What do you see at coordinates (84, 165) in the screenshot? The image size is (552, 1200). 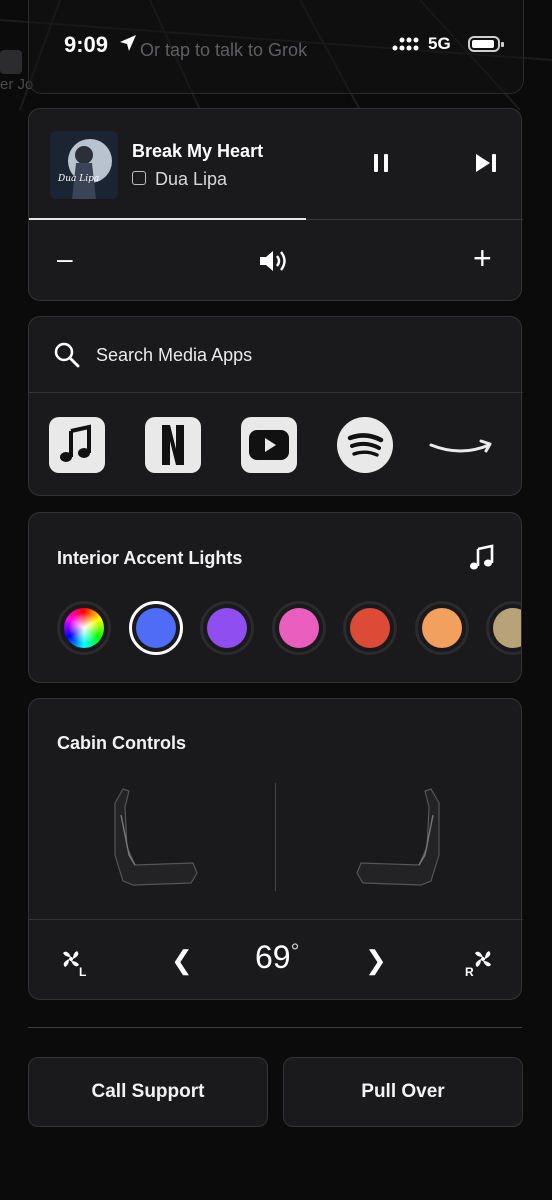 I see `album-art: Dua Lipa` at bounding box center [84, 165].